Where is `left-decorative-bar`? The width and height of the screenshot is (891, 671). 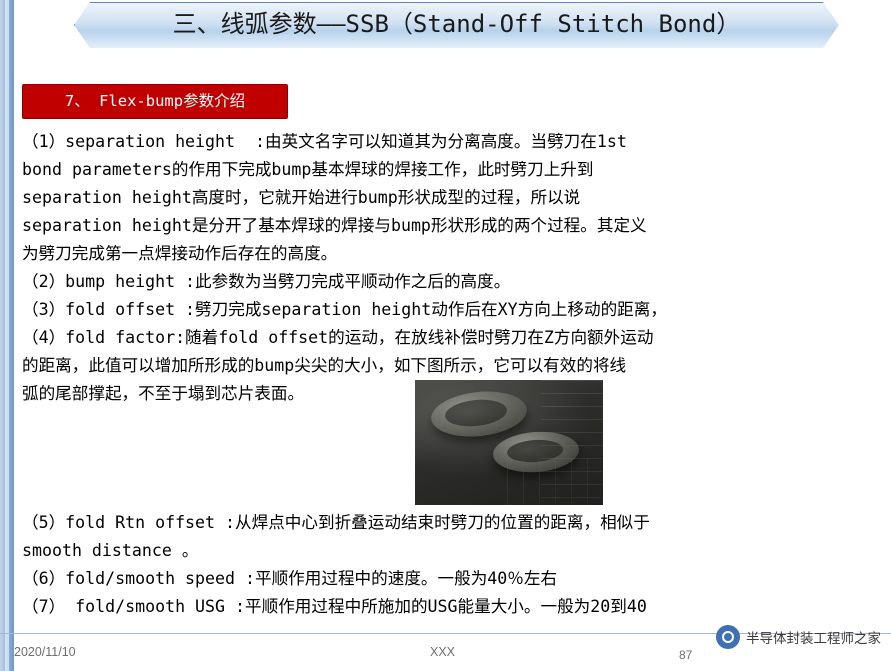 left-decorative-bar is located at coordinates (7, 335).